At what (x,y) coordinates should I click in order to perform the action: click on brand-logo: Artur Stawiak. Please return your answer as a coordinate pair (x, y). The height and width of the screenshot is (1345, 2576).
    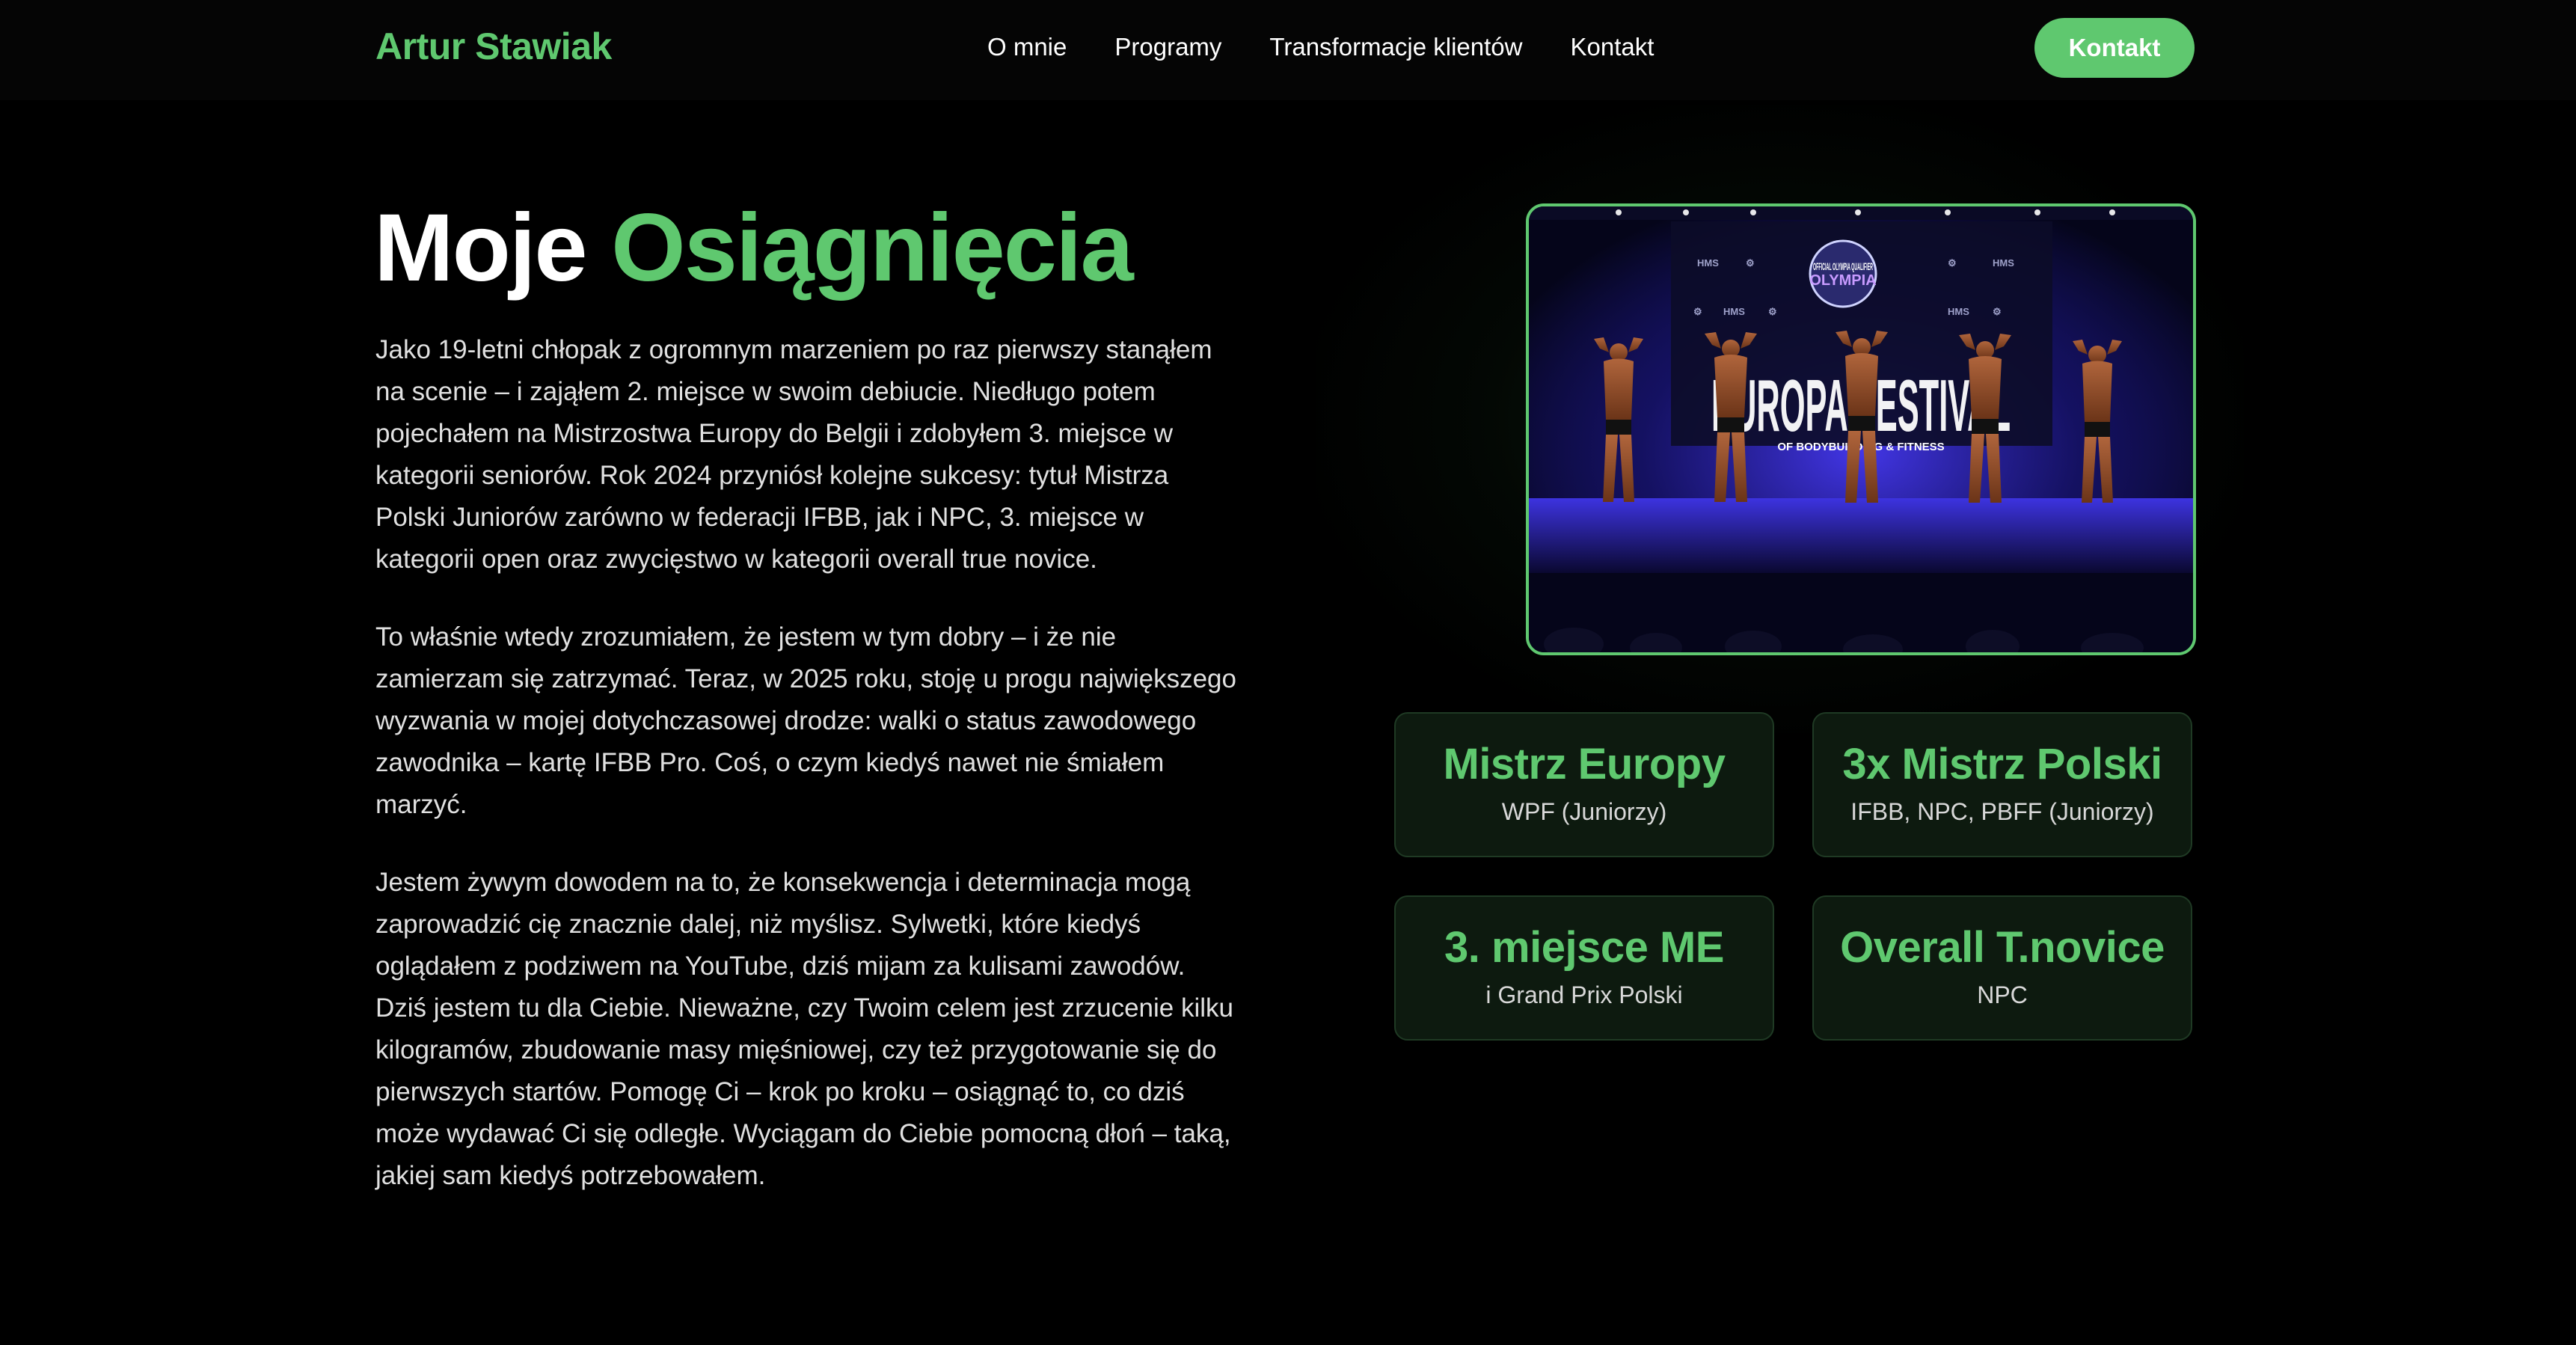
    Looking at the image, I should click on (493, 46).